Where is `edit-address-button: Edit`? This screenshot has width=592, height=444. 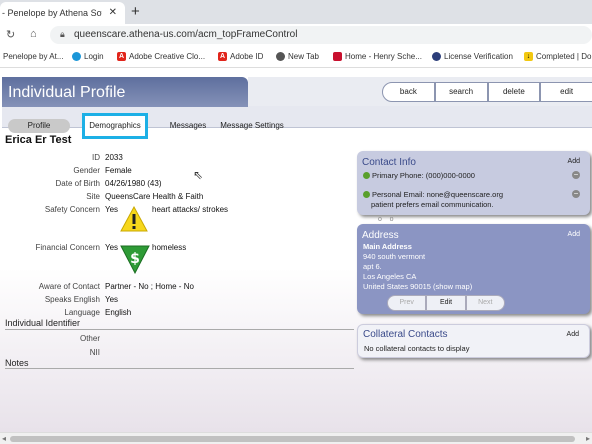
edit-address-button: Edit is located at coordinates (446, 303).